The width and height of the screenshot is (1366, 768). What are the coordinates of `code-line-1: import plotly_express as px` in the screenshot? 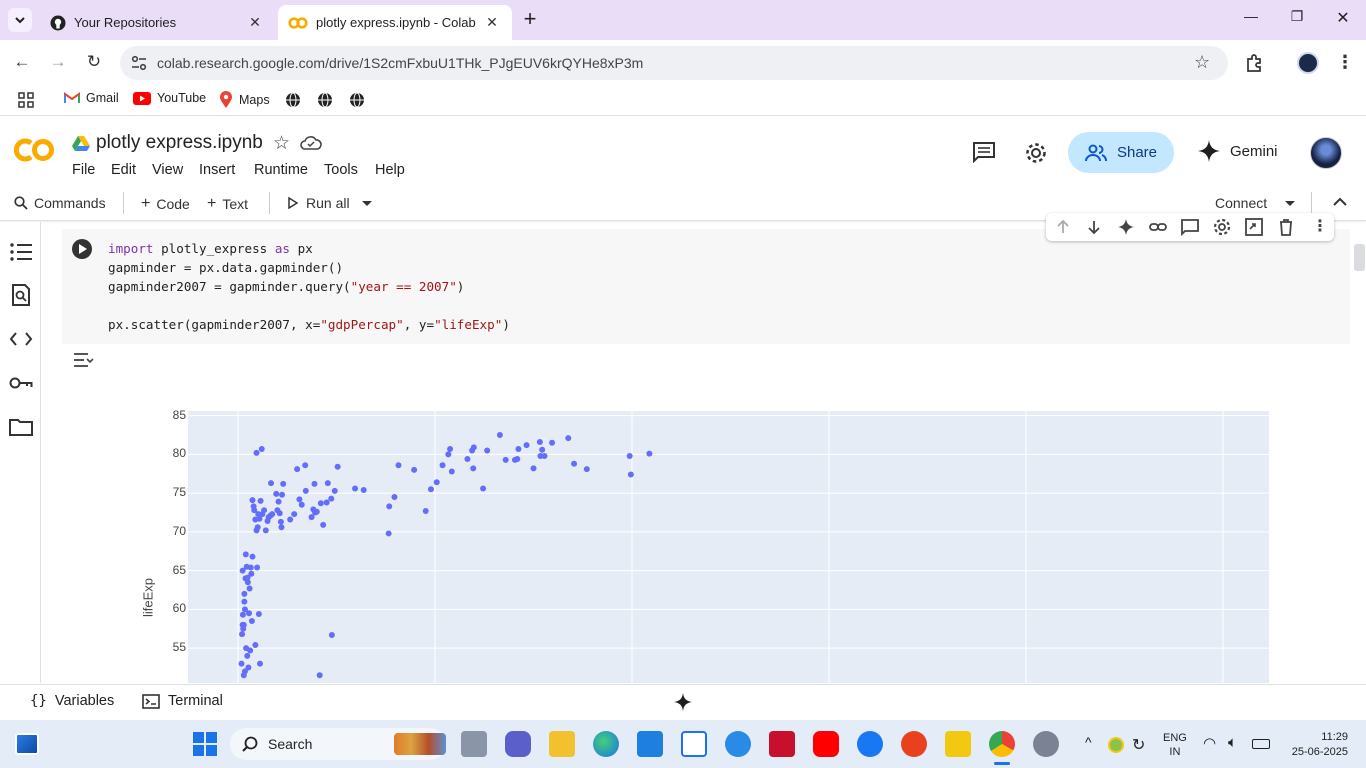 It's located at (210, 248).